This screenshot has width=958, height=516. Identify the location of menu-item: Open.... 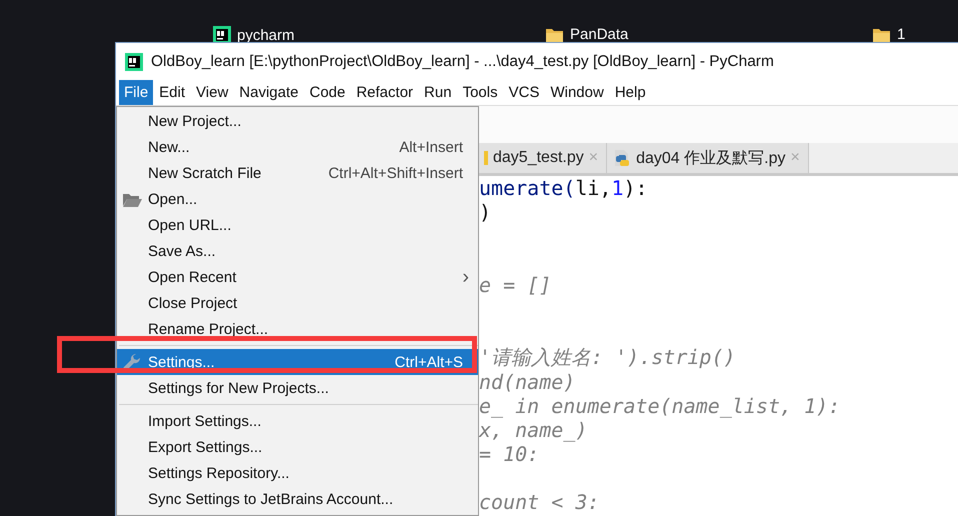
(297, 199).